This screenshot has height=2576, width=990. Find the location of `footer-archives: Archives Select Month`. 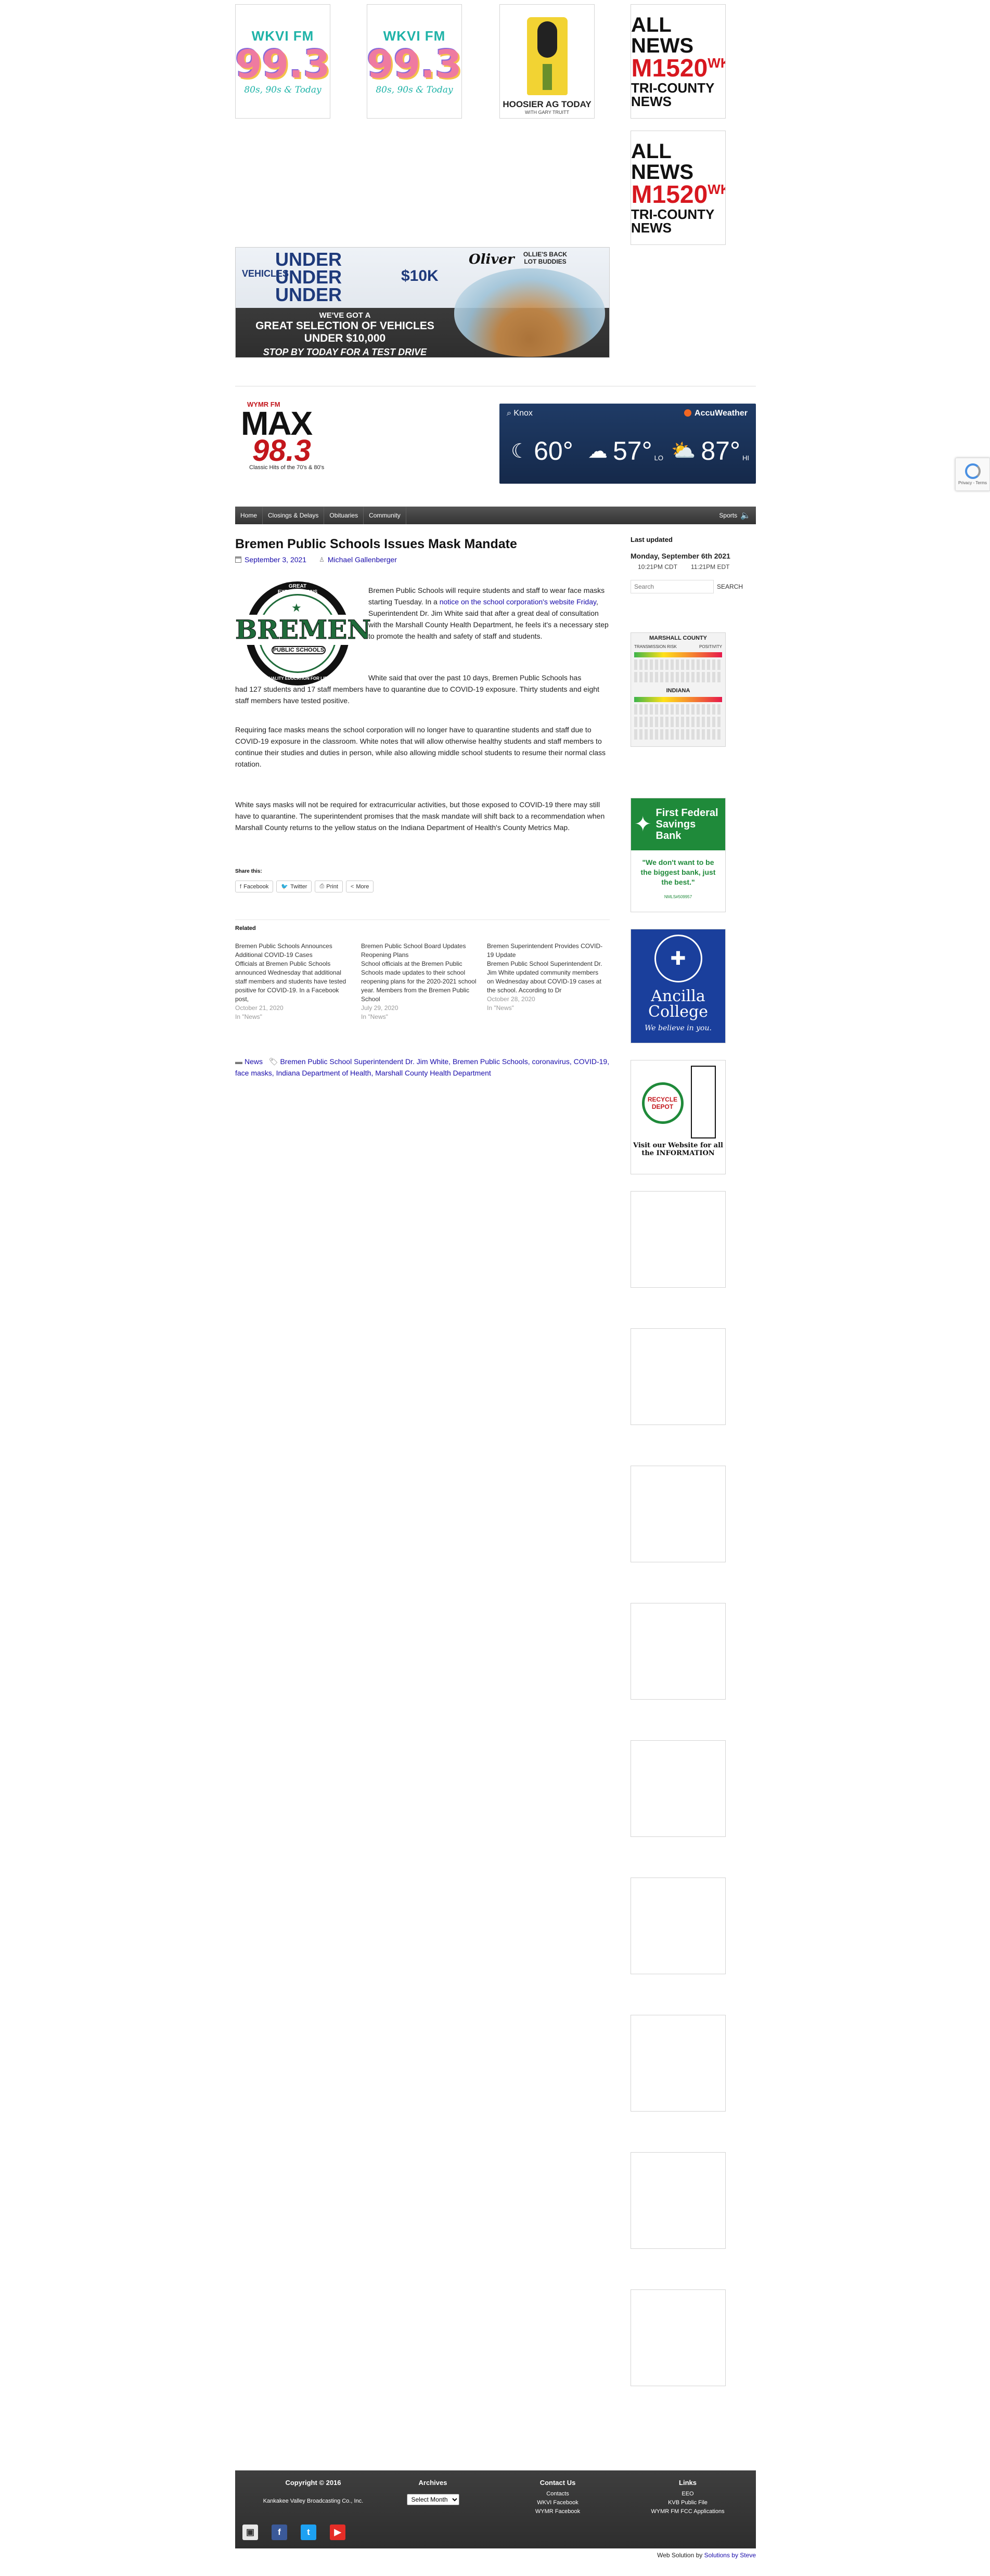

footer-archives: Archives Select Month is located at coordinates (433, 2492).